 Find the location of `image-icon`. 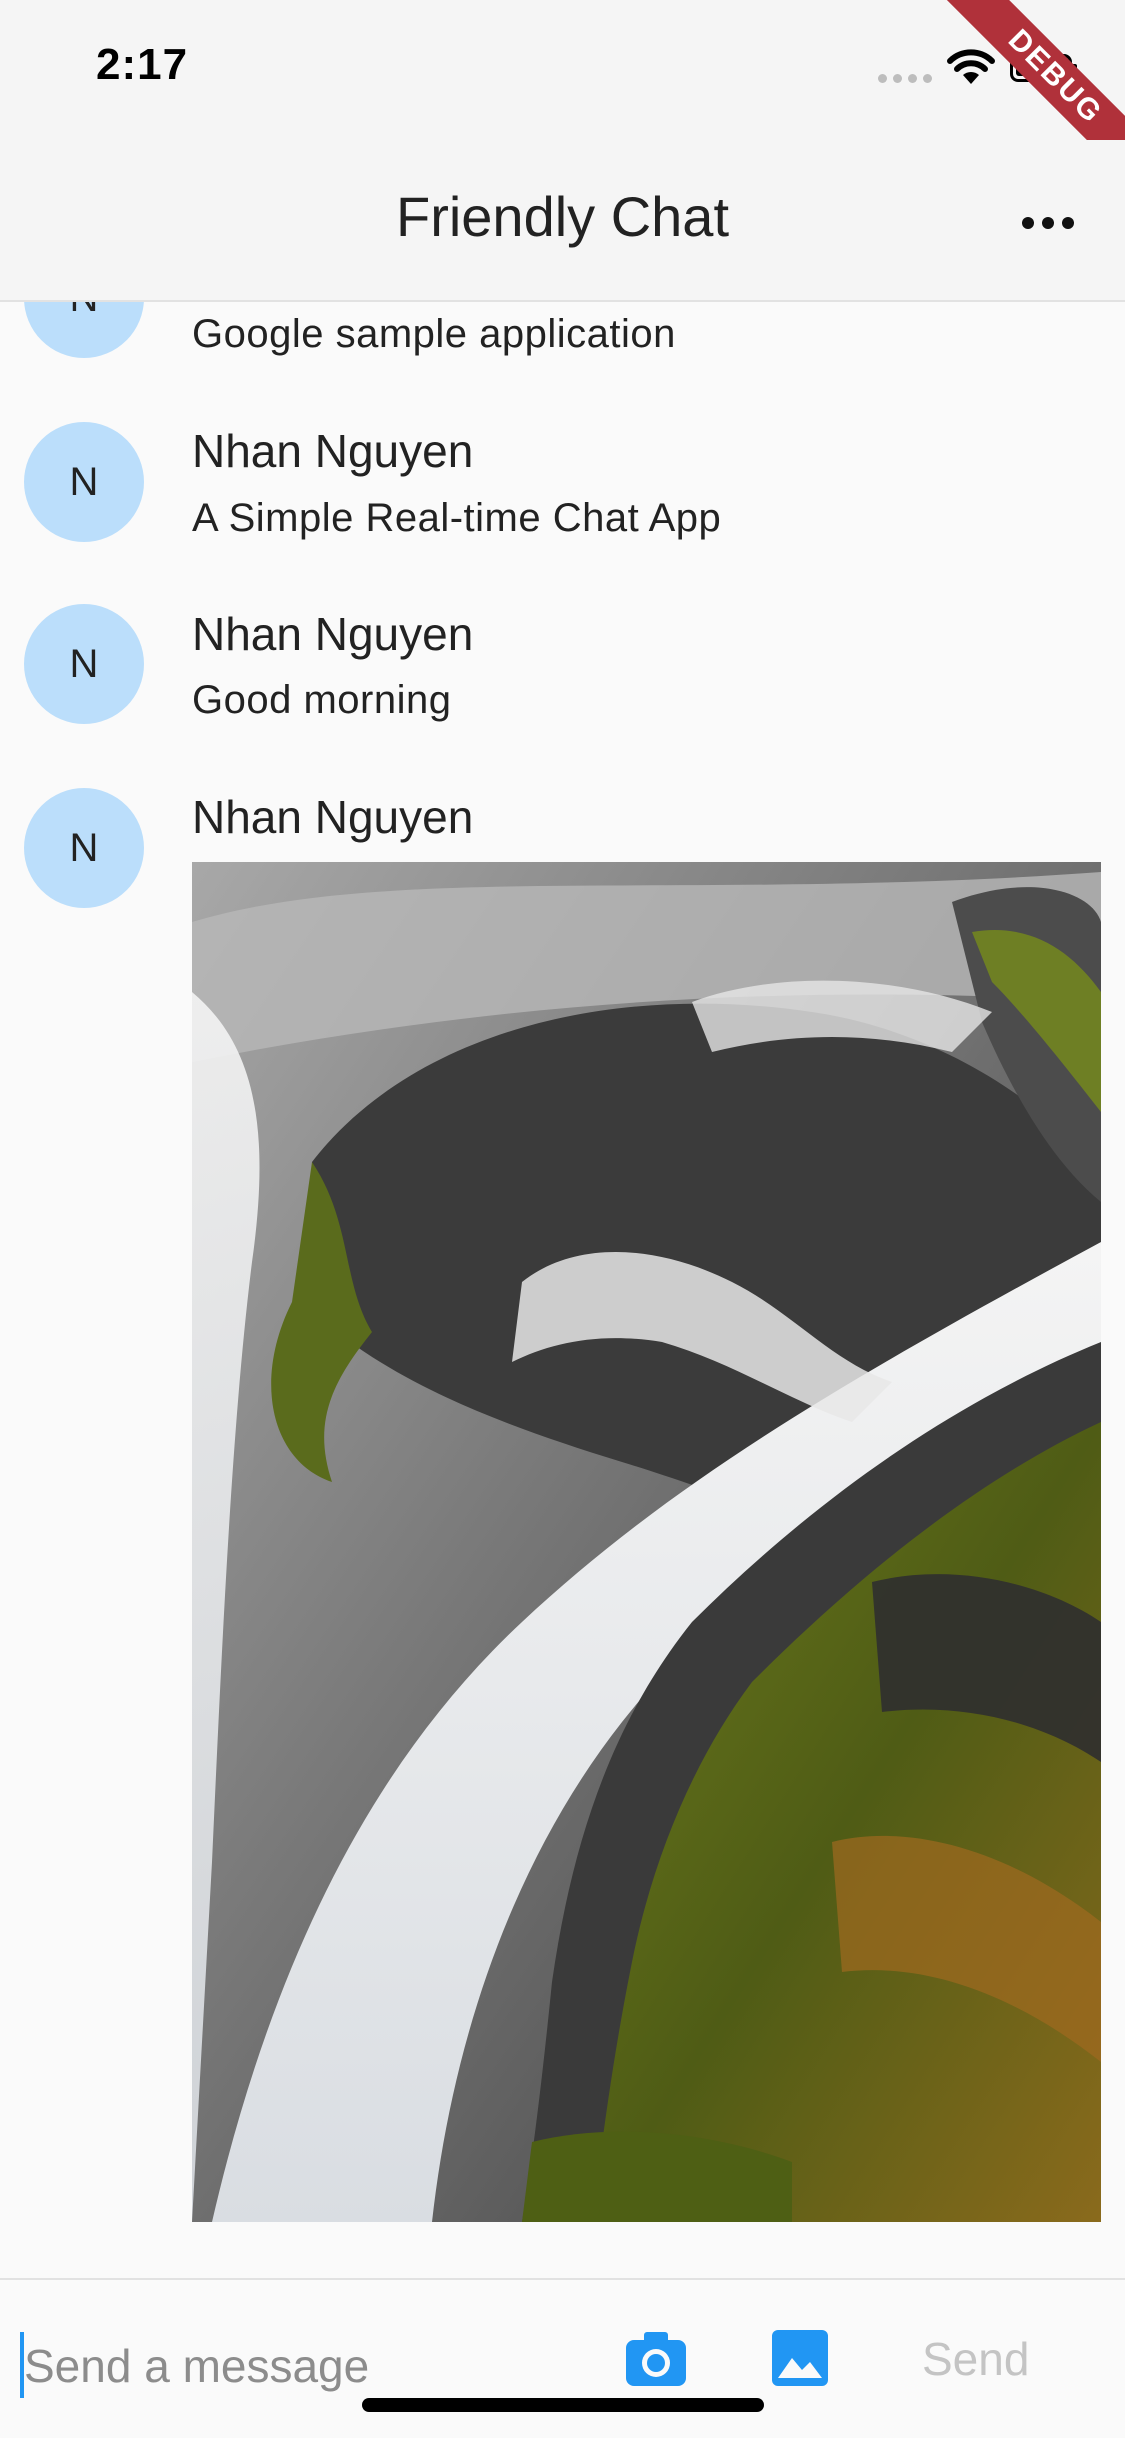

image-icon is located at coordinates (800, 2358).